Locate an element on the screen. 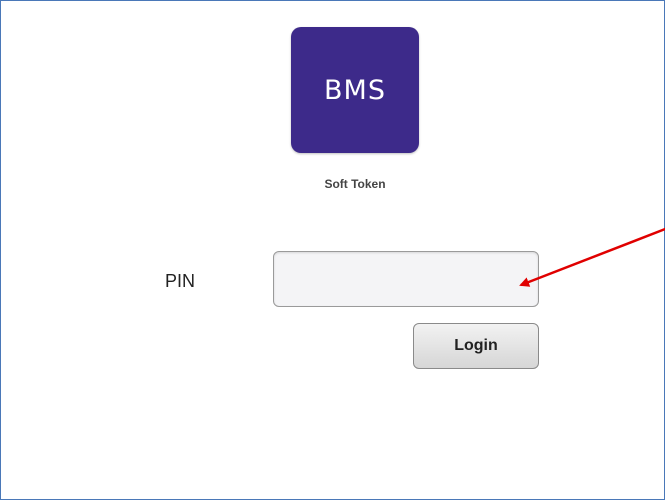 The height and width of the screenshot is (501, 665). logo-text: BMS is located at coordinates (355, 90).